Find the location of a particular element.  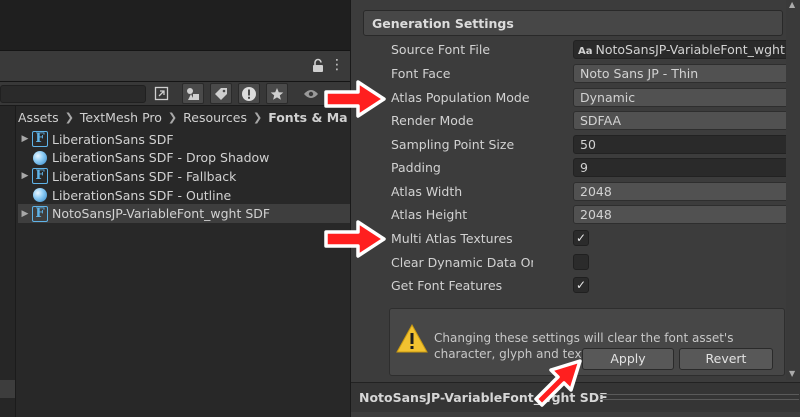

atlas-width-dropdown: 2048 ▼ is located at coordinates (686, 191).